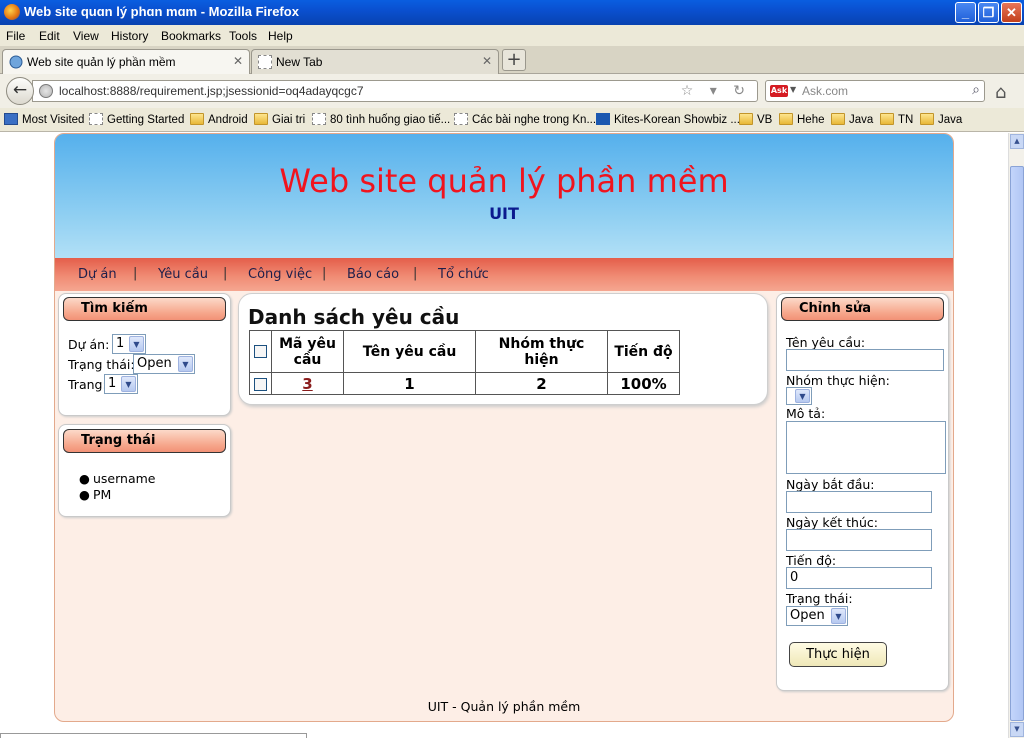  Describe the element at coordinates (86, 36) in the screenshot. I see `menu-view: View` at that location.